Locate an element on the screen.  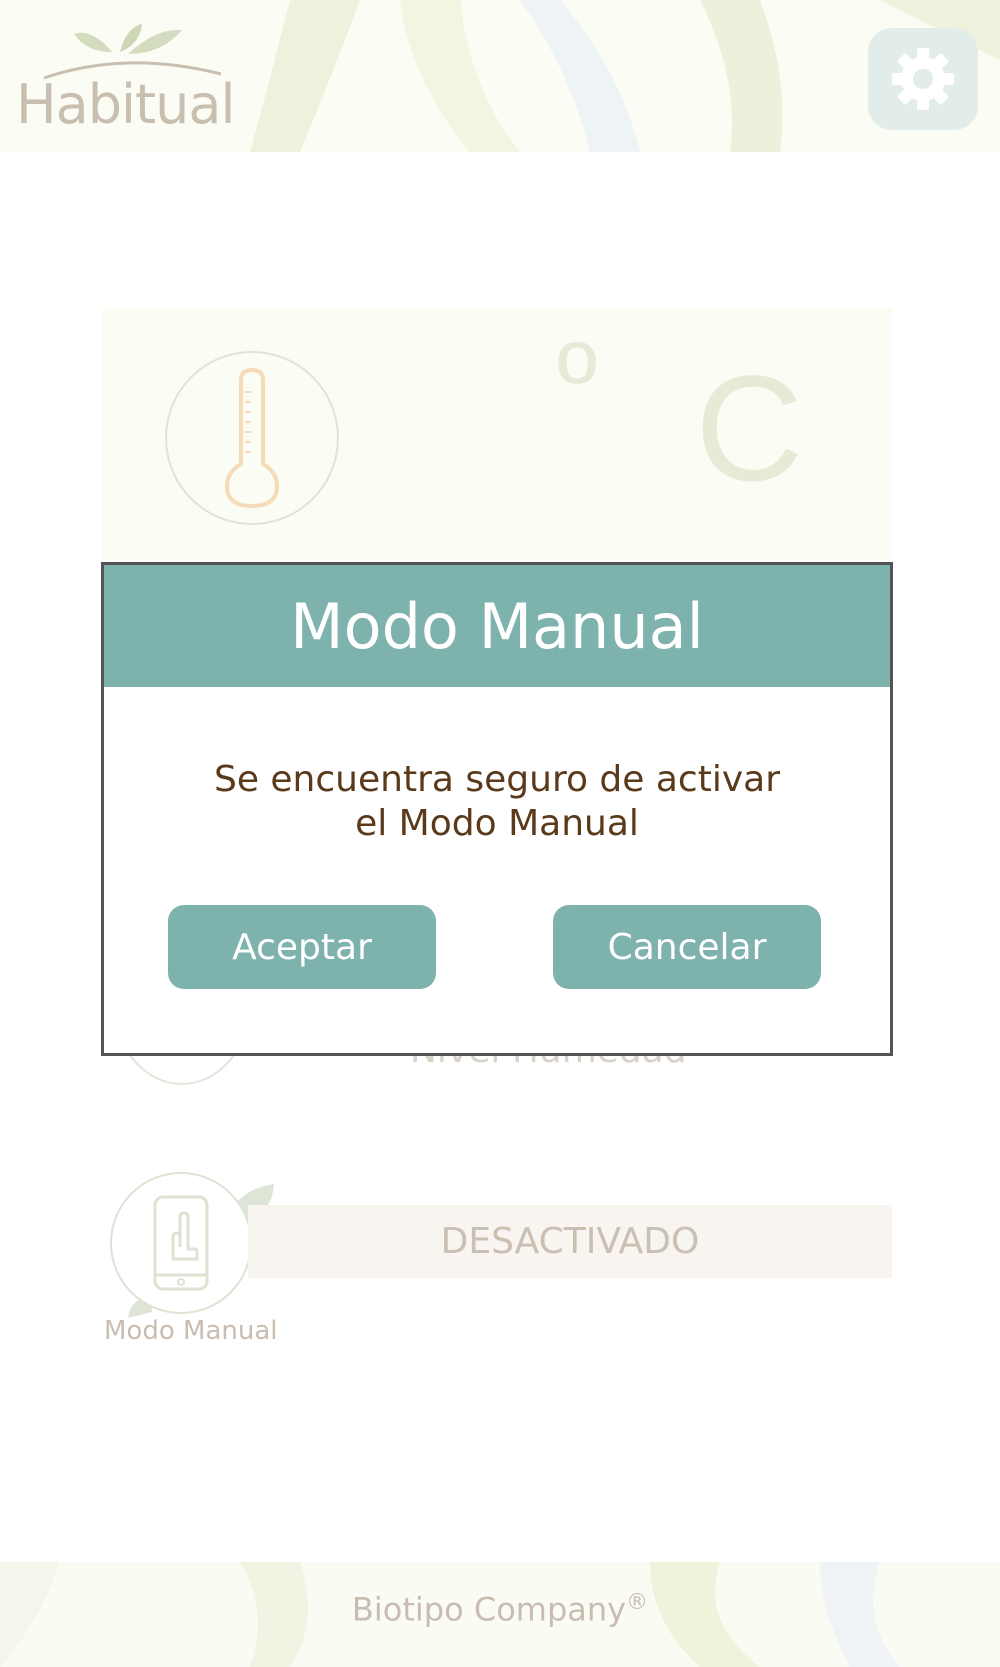
logo-text: Habitual is located at coordinates (125, 104).